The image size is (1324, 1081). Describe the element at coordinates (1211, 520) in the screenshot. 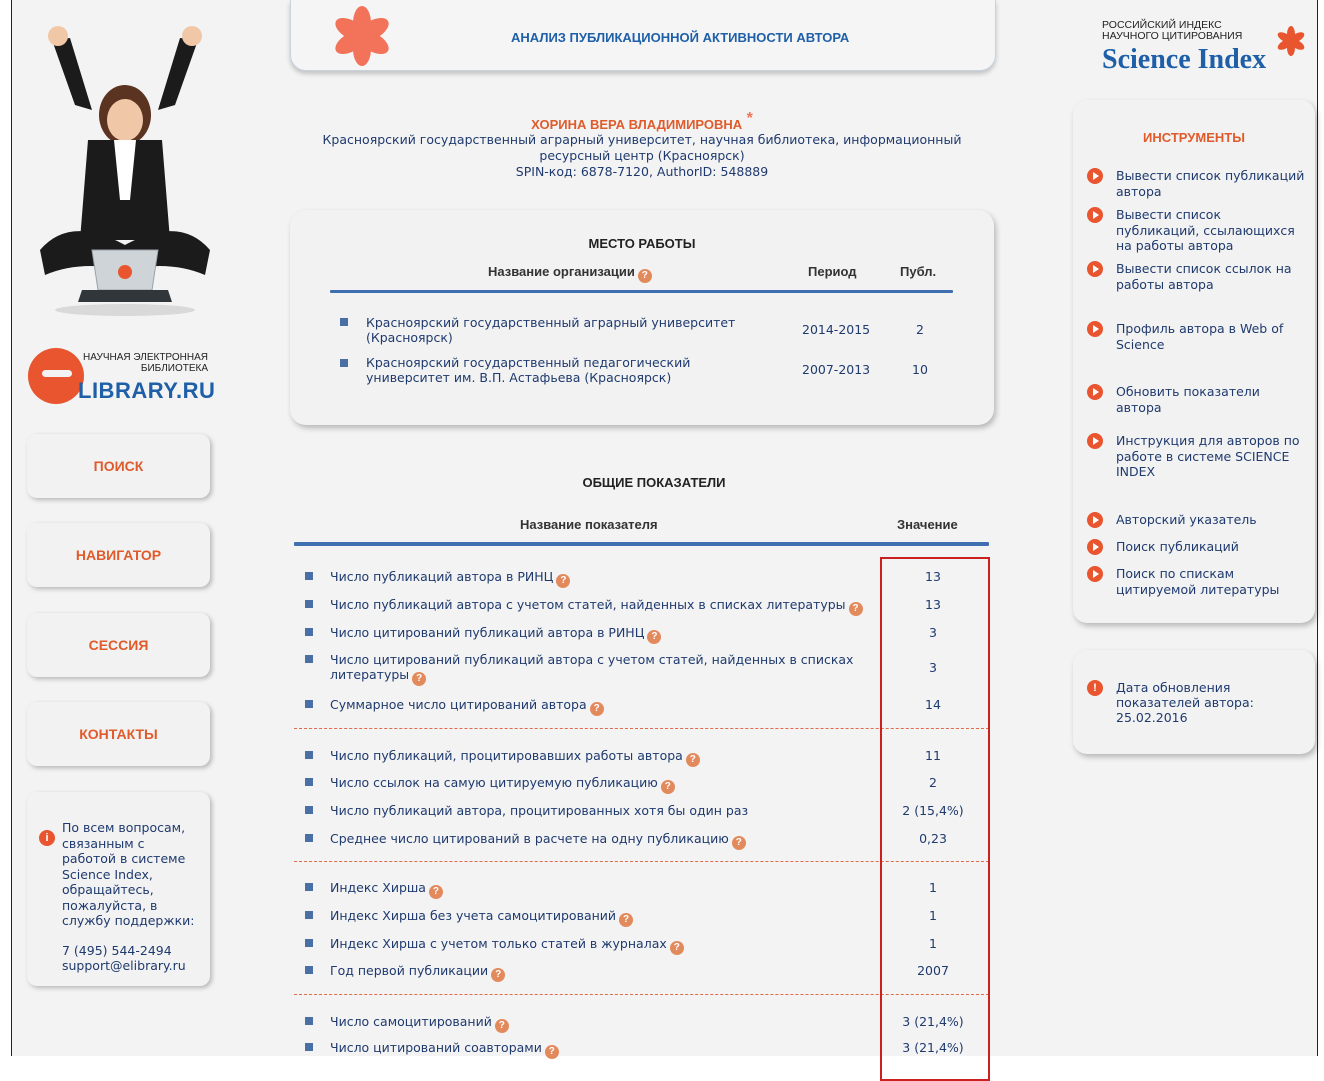

I see `tool-link-author-index: Авторский указатель` at that location.